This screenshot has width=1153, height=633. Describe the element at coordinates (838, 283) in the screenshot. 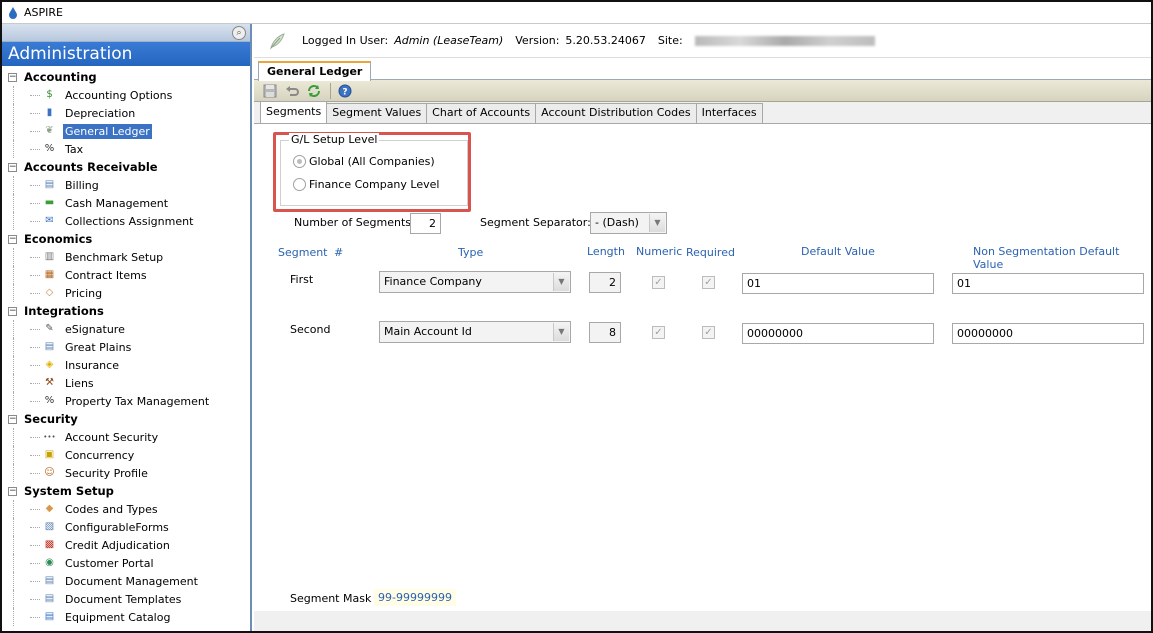

I see `segment-row-first-default-value: 01` at that location.